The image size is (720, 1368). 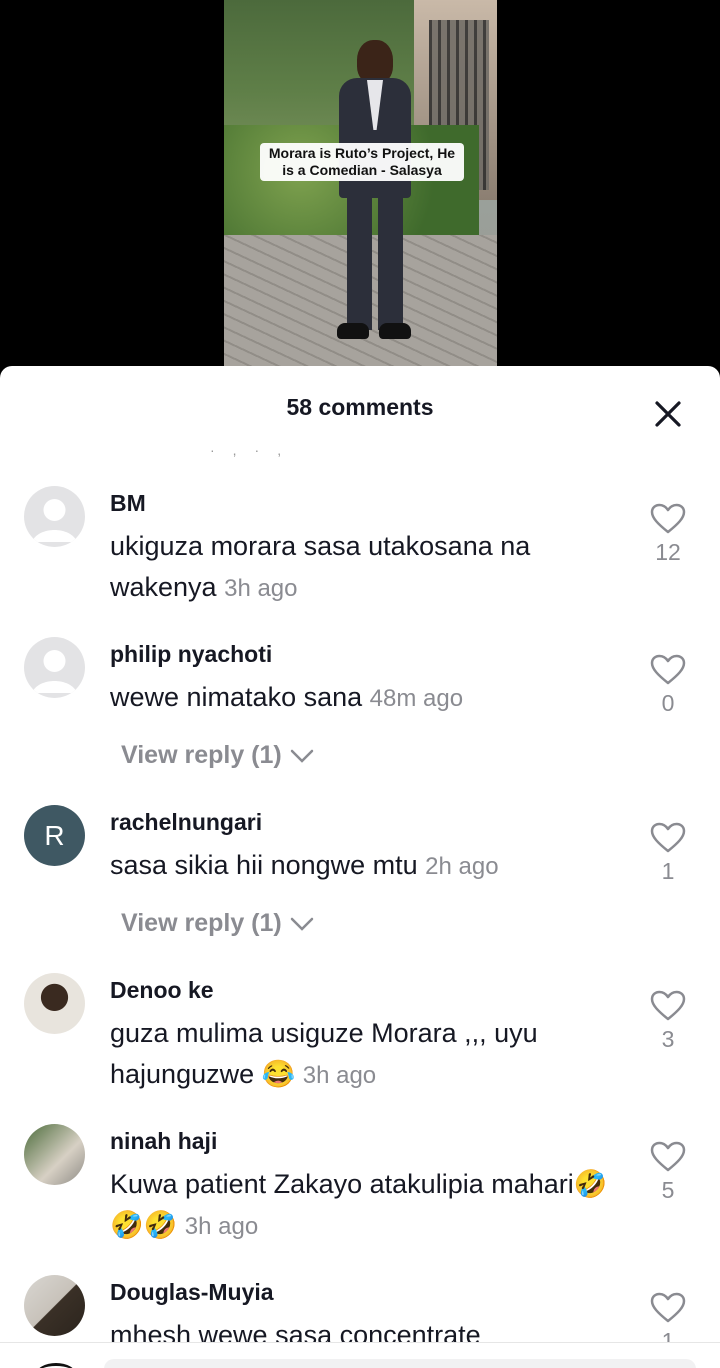 I want to click on comment-username: rachelnungari, so click(x=186, y=822).